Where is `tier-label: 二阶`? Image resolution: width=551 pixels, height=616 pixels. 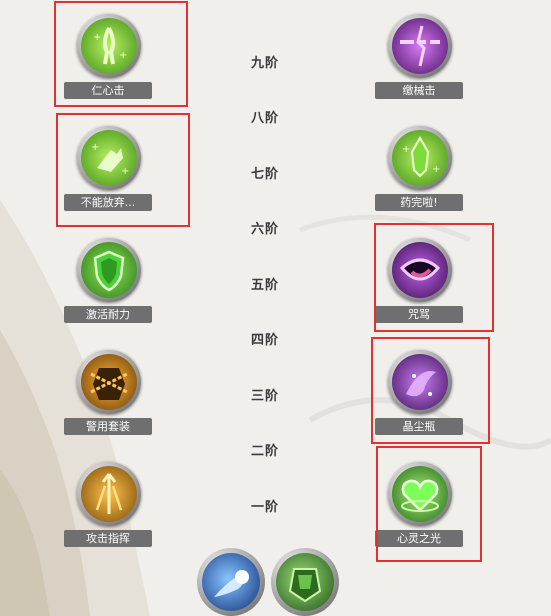 tier-label: 二阶 is located at coordinates (264, 451).